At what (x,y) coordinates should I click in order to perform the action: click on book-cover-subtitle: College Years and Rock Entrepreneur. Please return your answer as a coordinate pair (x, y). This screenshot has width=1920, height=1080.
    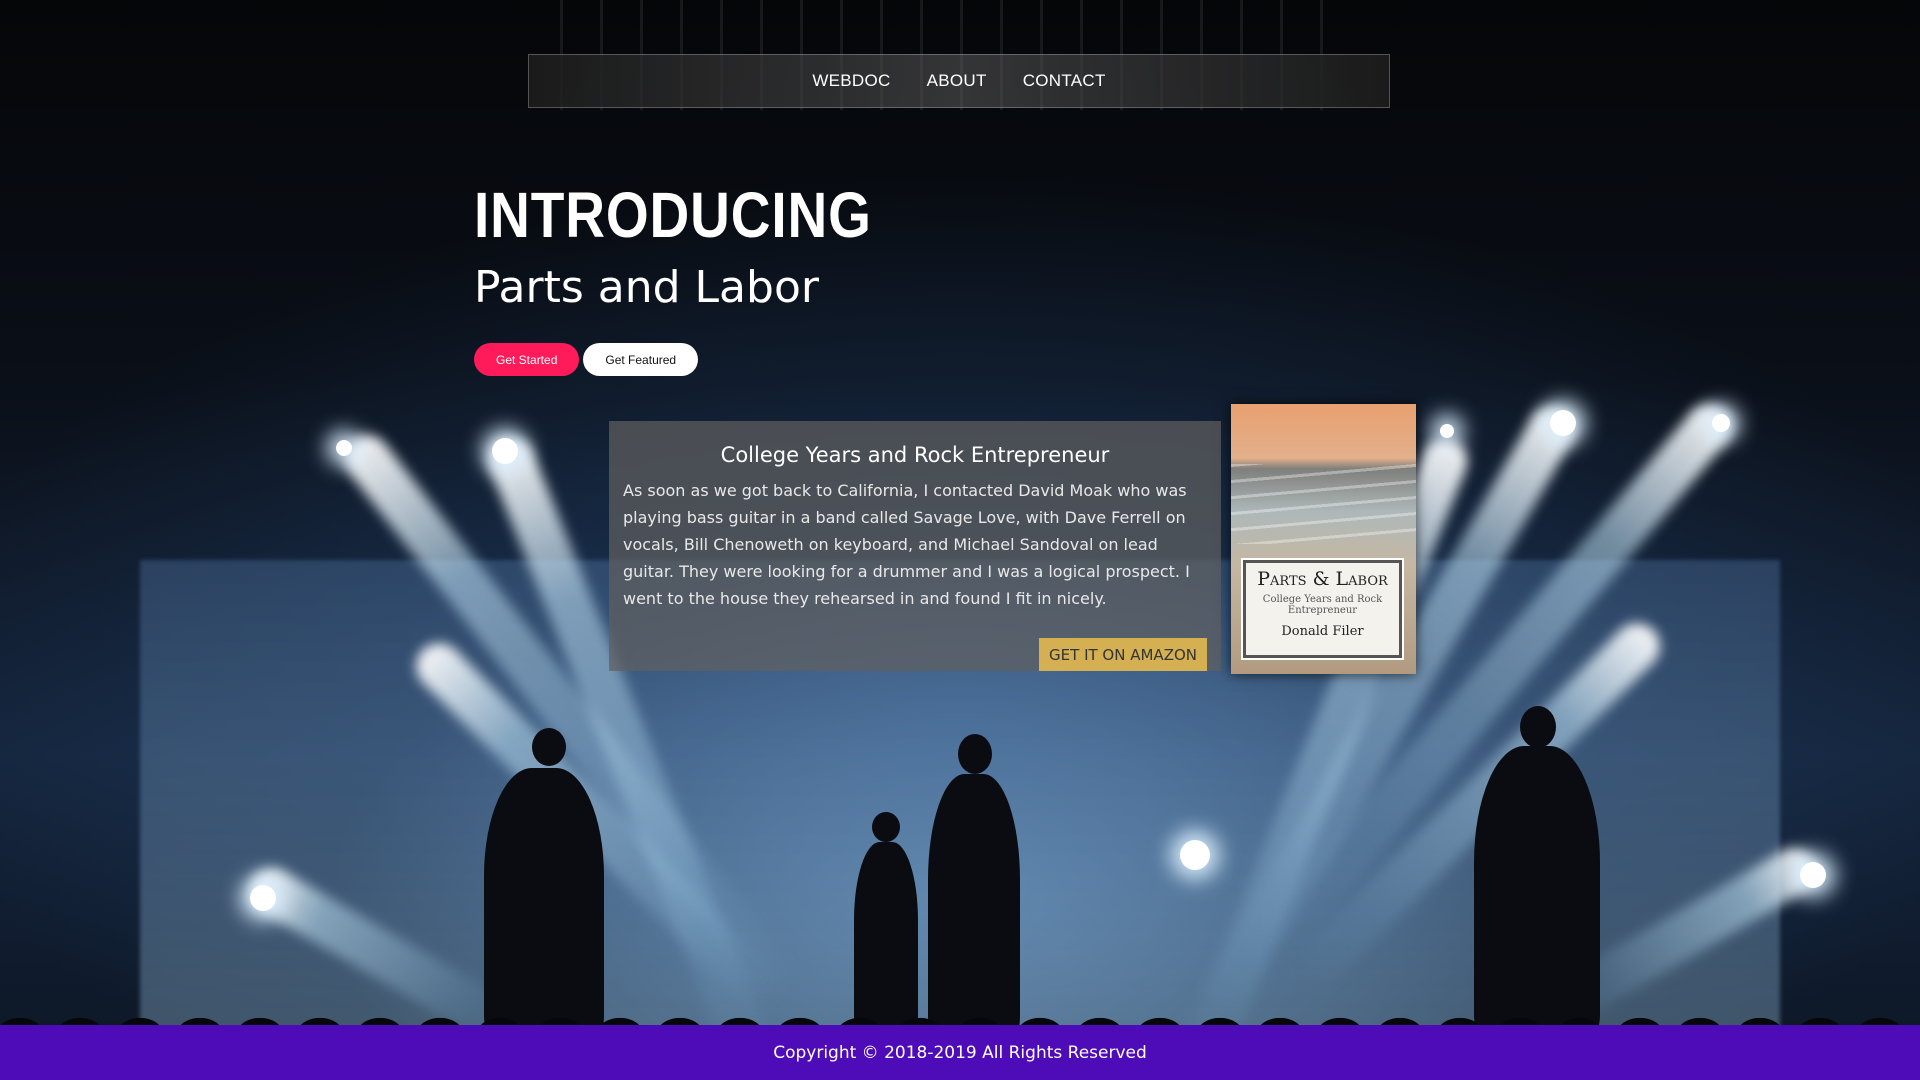
    Looking at the image, I should click on (1322, 605).